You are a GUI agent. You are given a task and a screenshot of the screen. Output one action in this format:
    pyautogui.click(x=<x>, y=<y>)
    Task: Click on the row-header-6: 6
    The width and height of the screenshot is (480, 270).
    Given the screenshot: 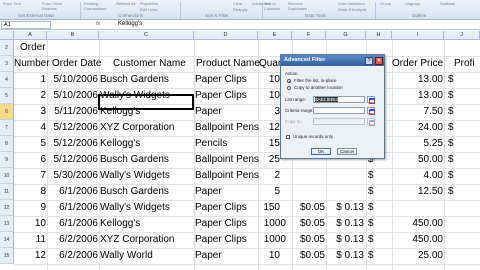 What is the action you would take?
    pyautogui.click(x=7, y=112)
    